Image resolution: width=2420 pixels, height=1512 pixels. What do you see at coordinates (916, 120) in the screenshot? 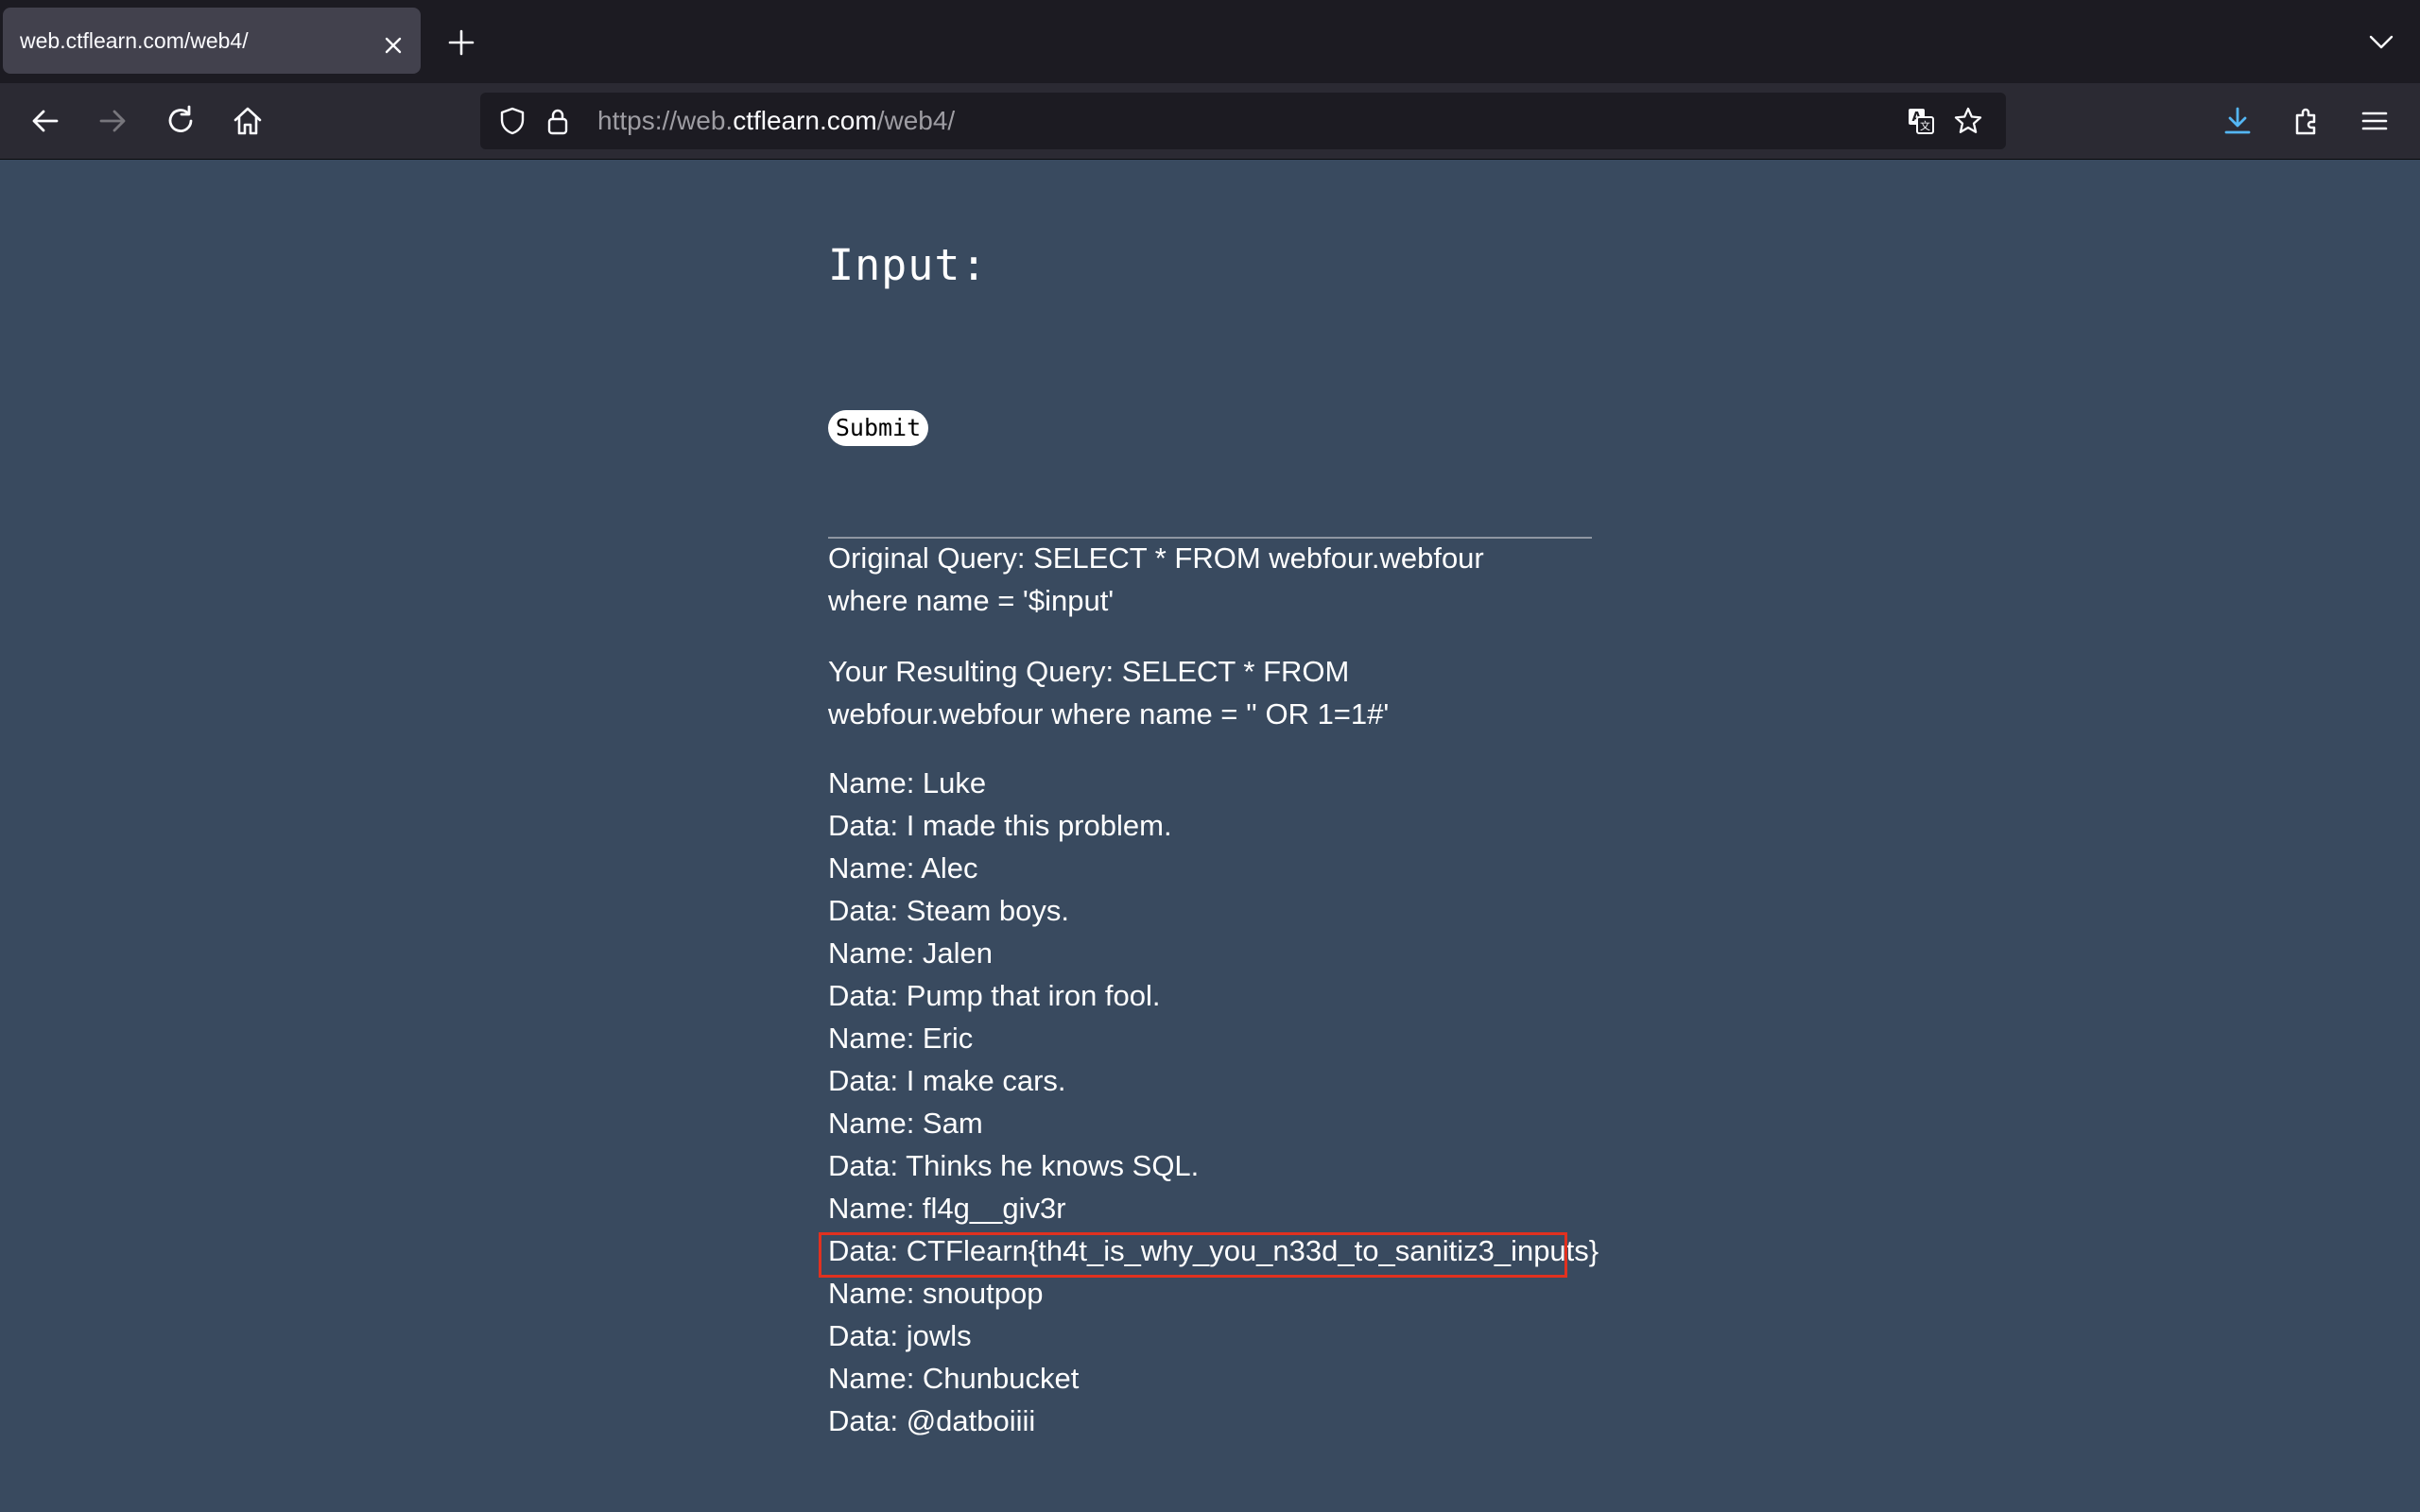
I see `url-path: /web4/` at bounding box center [916, 120].